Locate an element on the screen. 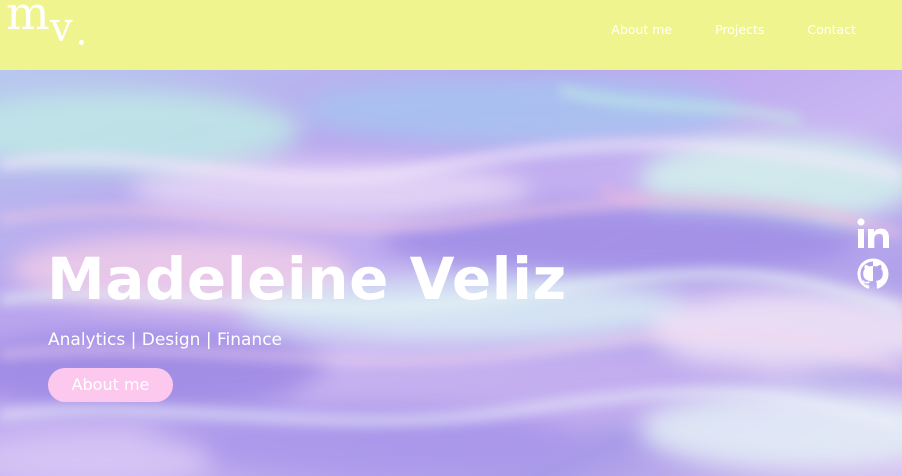 The width and height of the screenshot is (902, 476). nav-link-contact: Contact is located at coordinates (831, 30).